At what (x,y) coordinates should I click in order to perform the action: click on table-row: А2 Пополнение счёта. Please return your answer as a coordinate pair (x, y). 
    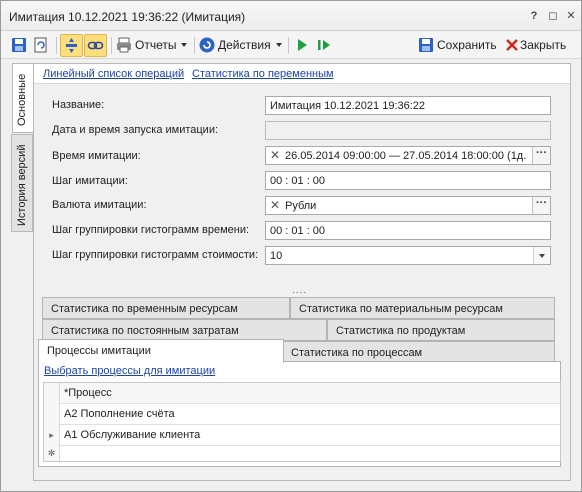
    Looking at the image, I should click on (302, 414).